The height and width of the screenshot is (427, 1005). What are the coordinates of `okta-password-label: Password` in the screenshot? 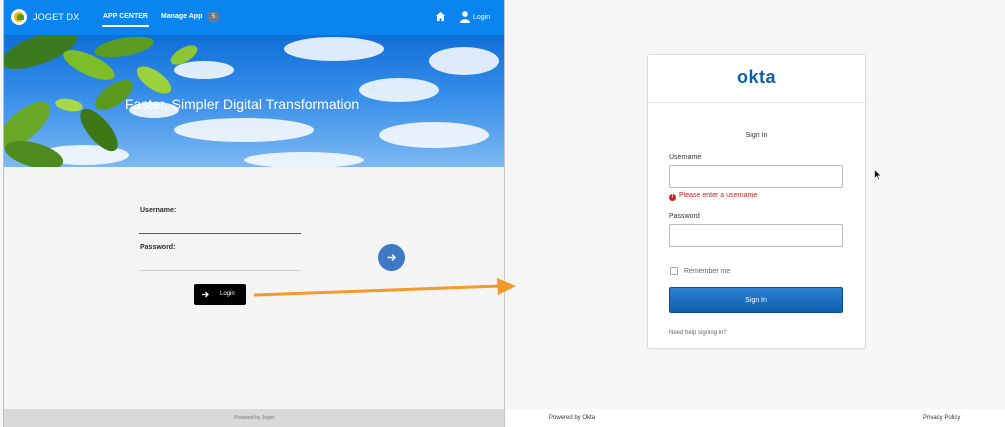 It's located at (684, 216).